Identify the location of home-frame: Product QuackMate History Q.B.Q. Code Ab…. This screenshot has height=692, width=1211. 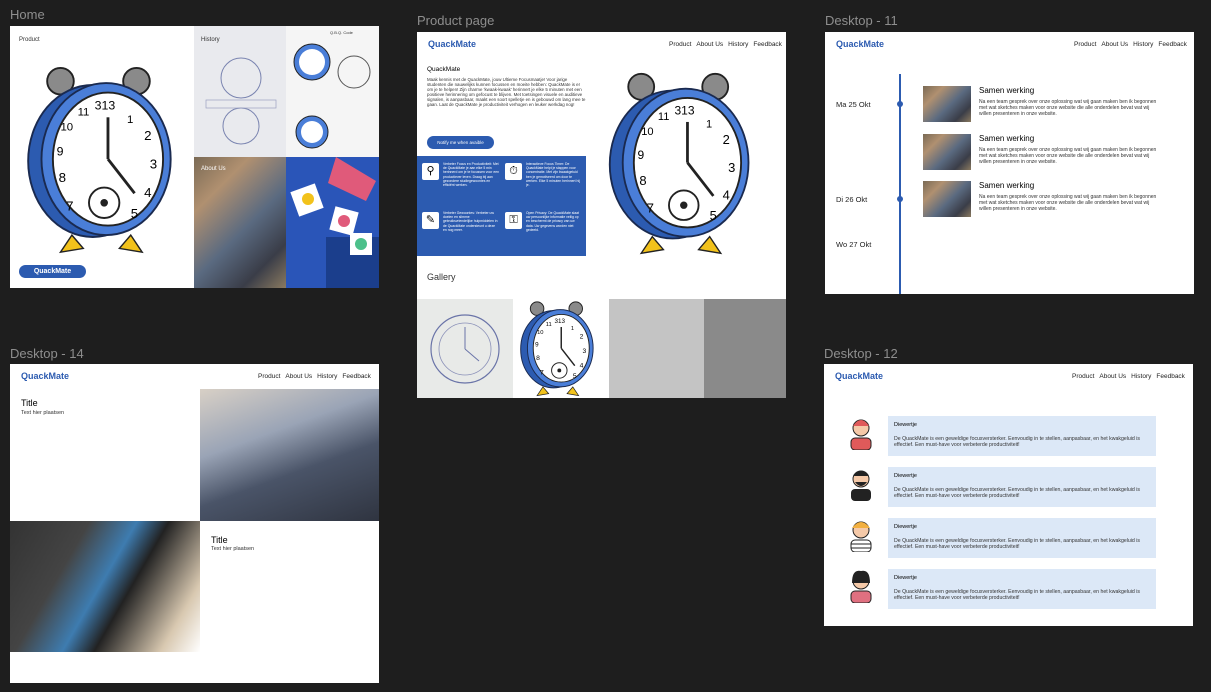
(194, 157).